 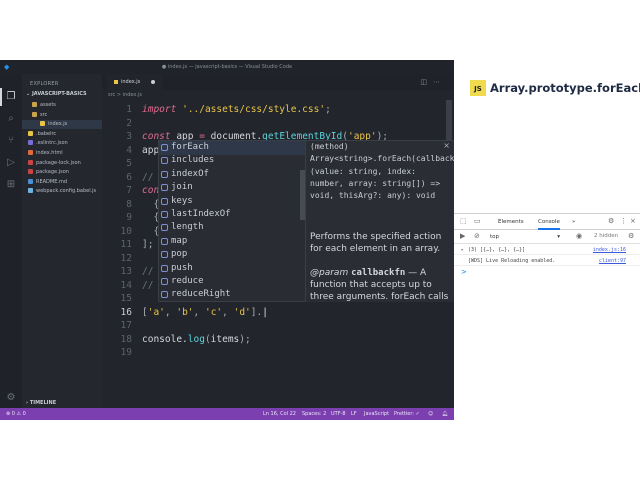 I want to click on code-line: 17, so click(x=275, y=326).